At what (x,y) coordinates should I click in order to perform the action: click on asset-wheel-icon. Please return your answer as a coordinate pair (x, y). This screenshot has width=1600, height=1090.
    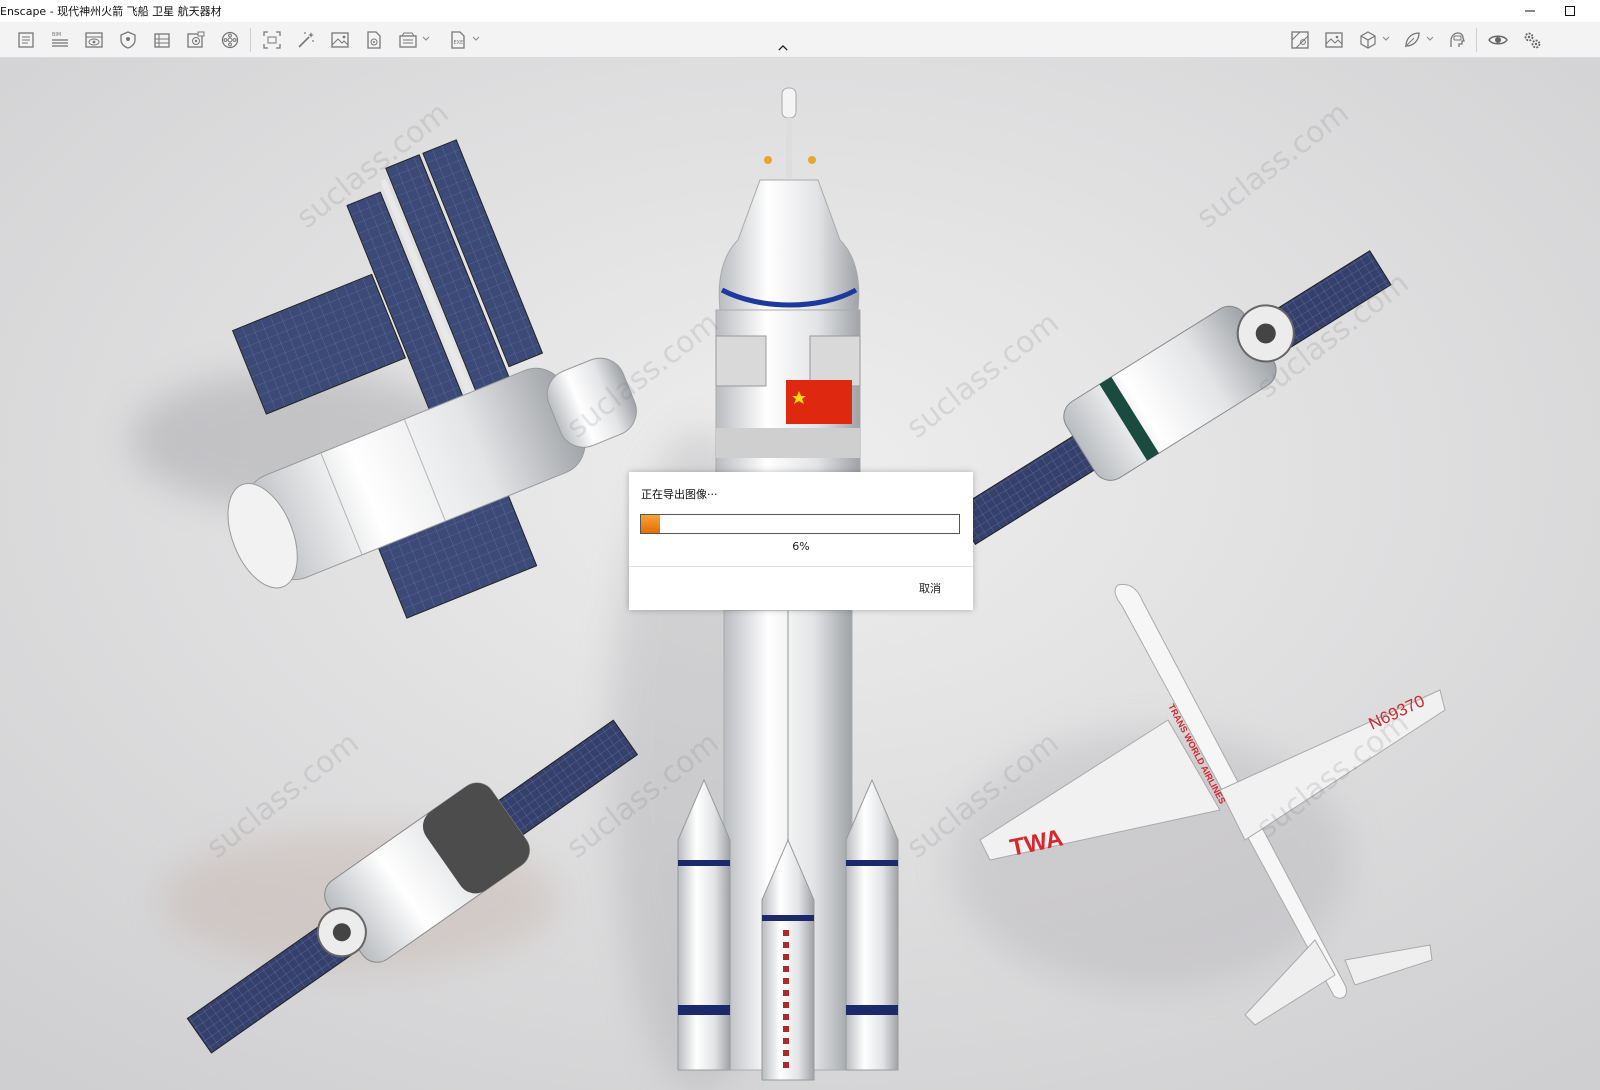
    Looking at the image, I should click on (230, 40).